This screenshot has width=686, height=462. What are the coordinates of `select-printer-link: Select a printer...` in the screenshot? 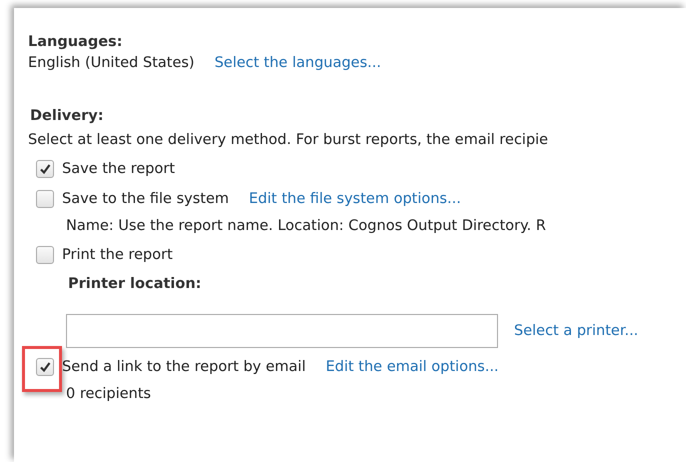 It's located at (576, 331).